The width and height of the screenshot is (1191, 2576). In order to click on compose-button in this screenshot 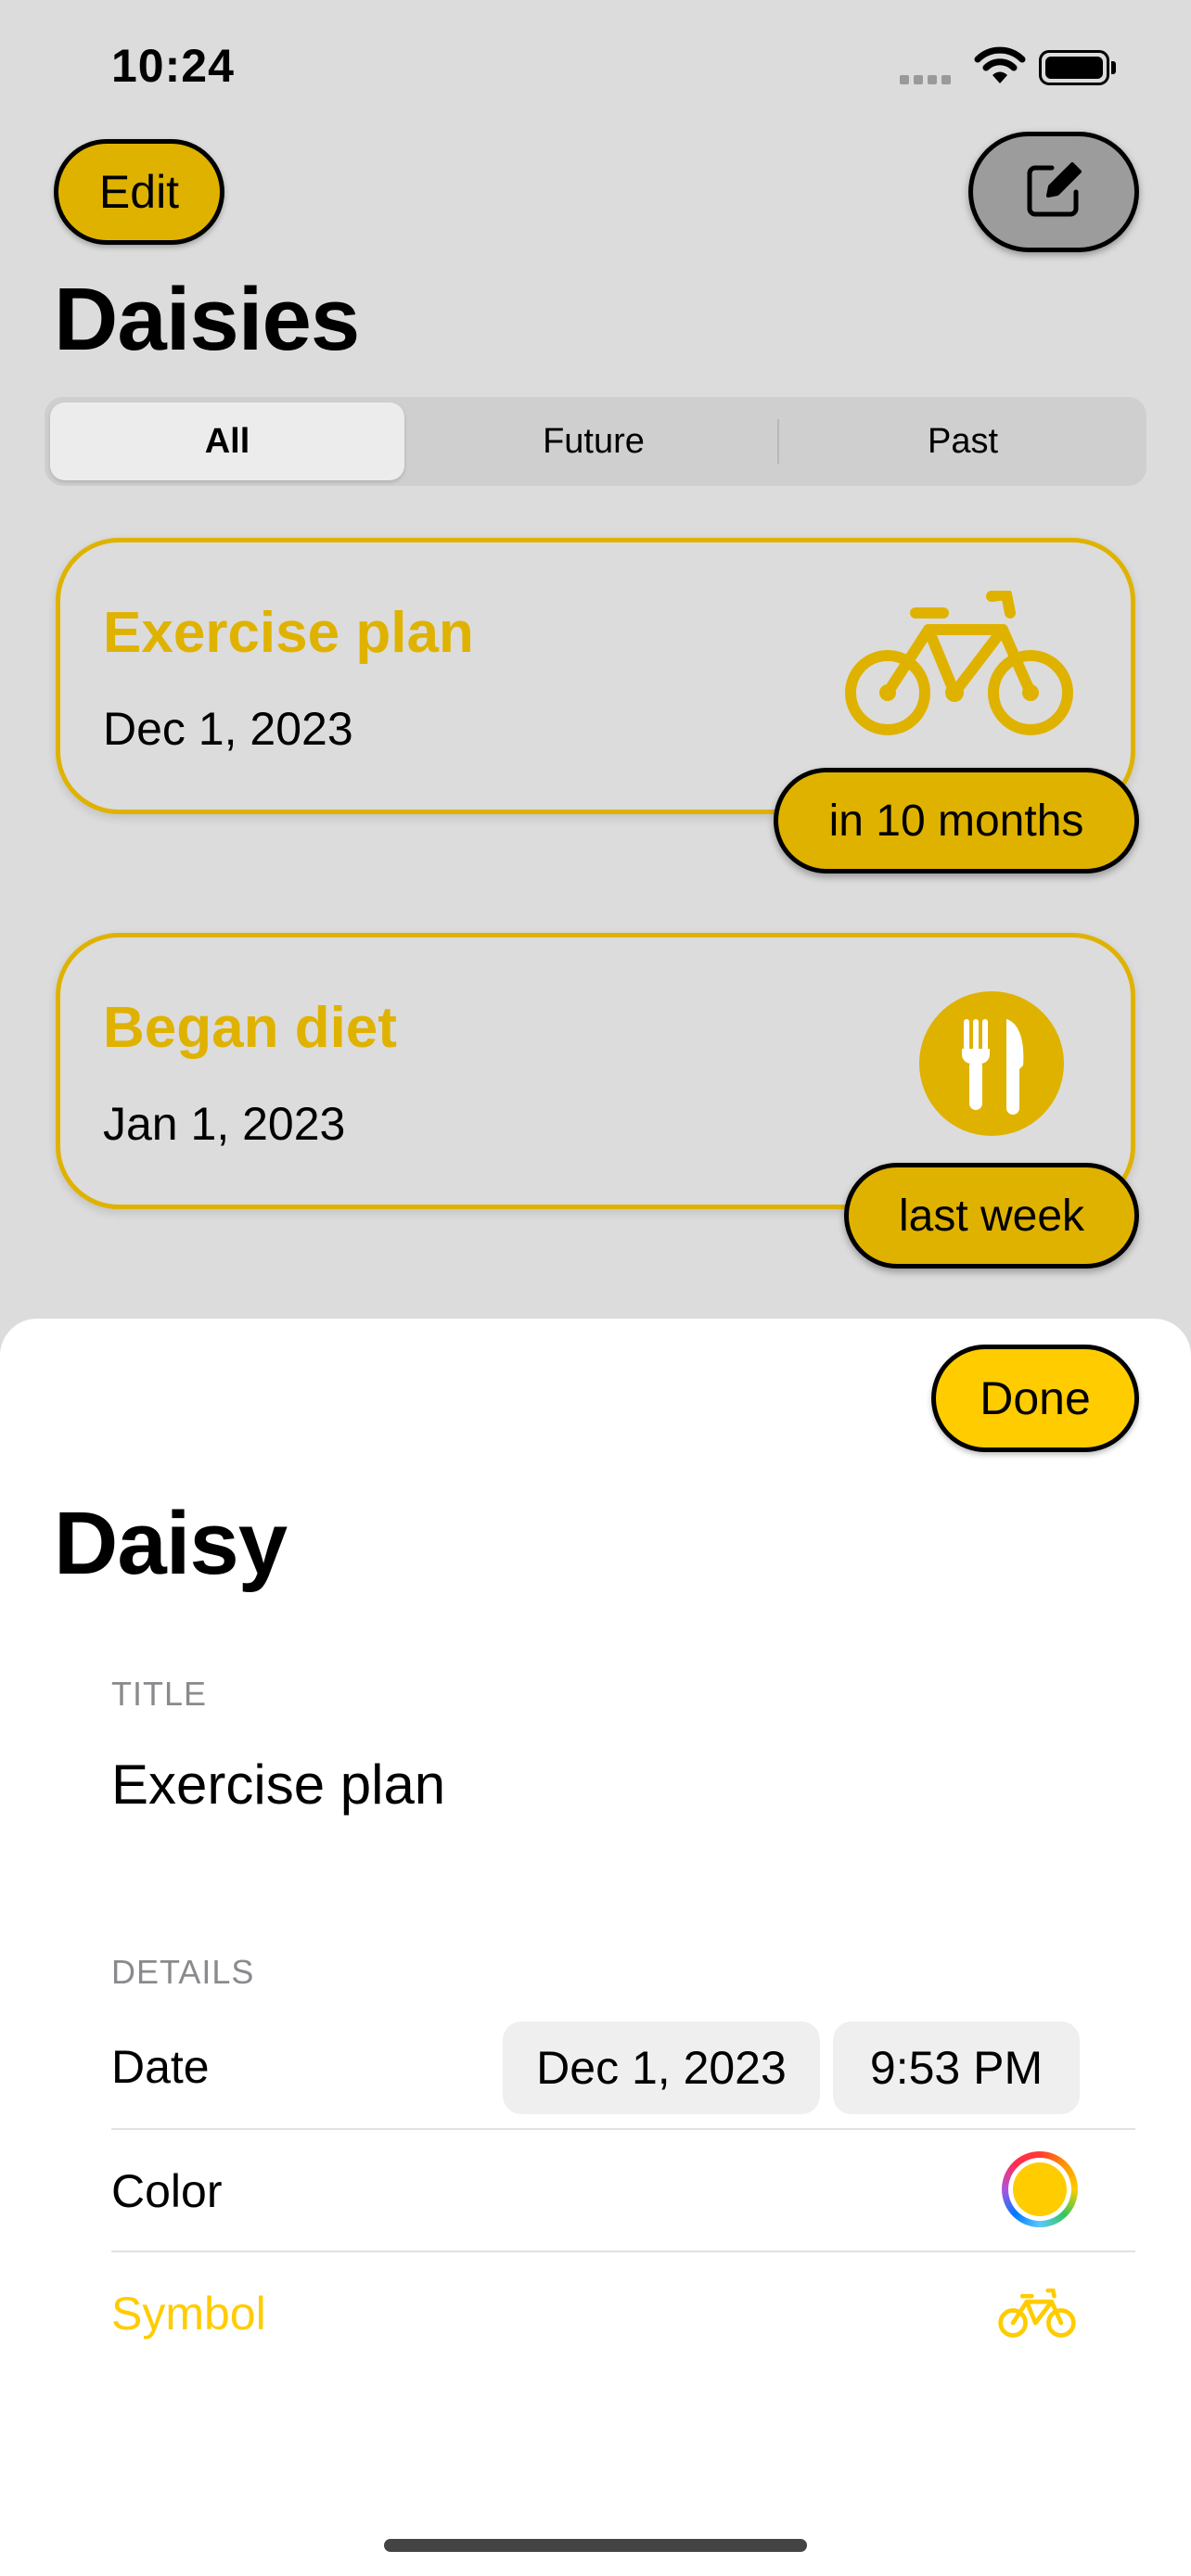, I will do `click(1053, 192)`.